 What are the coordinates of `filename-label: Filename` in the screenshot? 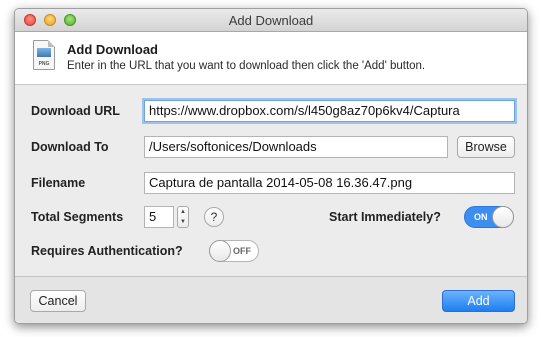 It's located at (58, 183).